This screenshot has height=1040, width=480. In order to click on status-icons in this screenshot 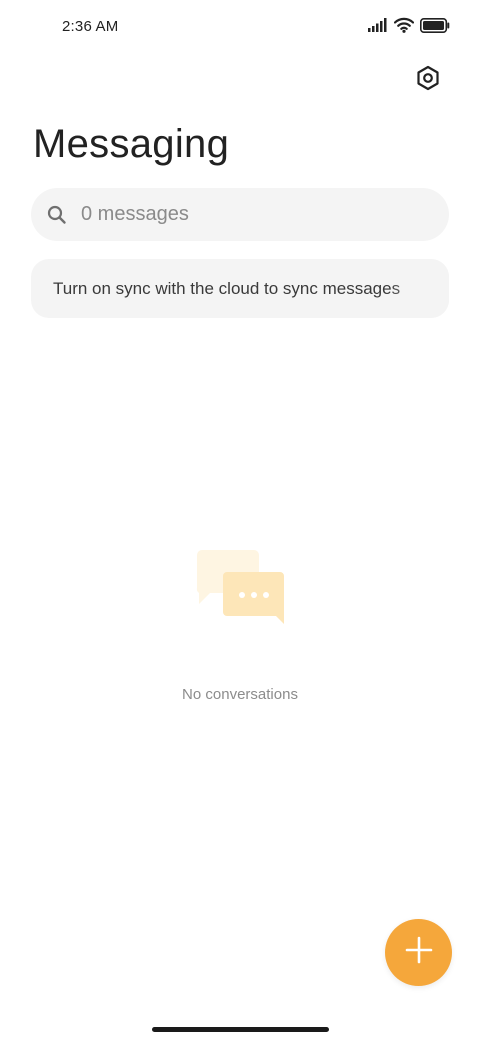, I will do `click(409, 27)`.